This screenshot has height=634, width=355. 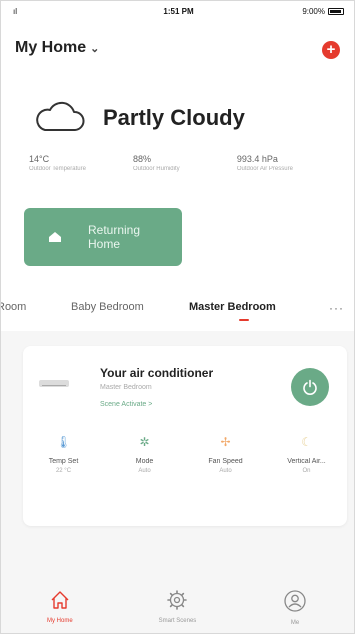 I want to click on signal-icon: ıl, so click(x=15, y=11).